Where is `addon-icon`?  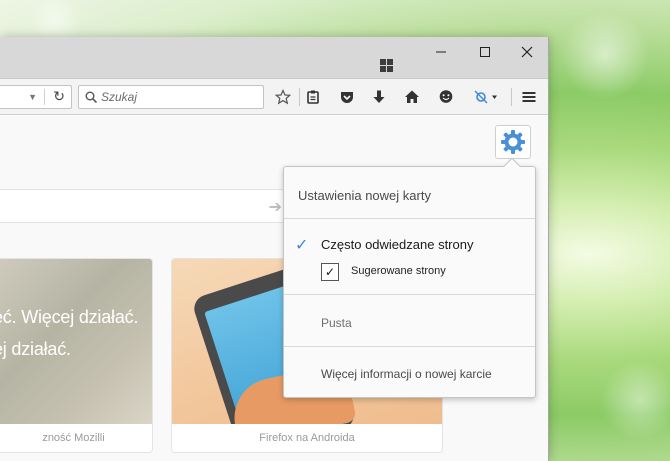 addon-icon is located at coordinates (485, 97).